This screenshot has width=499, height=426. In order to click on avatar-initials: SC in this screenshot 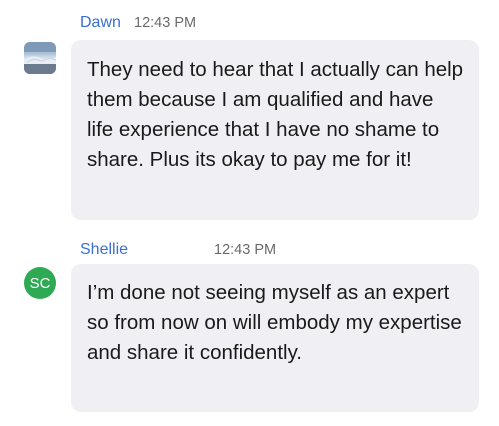, I will do `click(40, 283)`.